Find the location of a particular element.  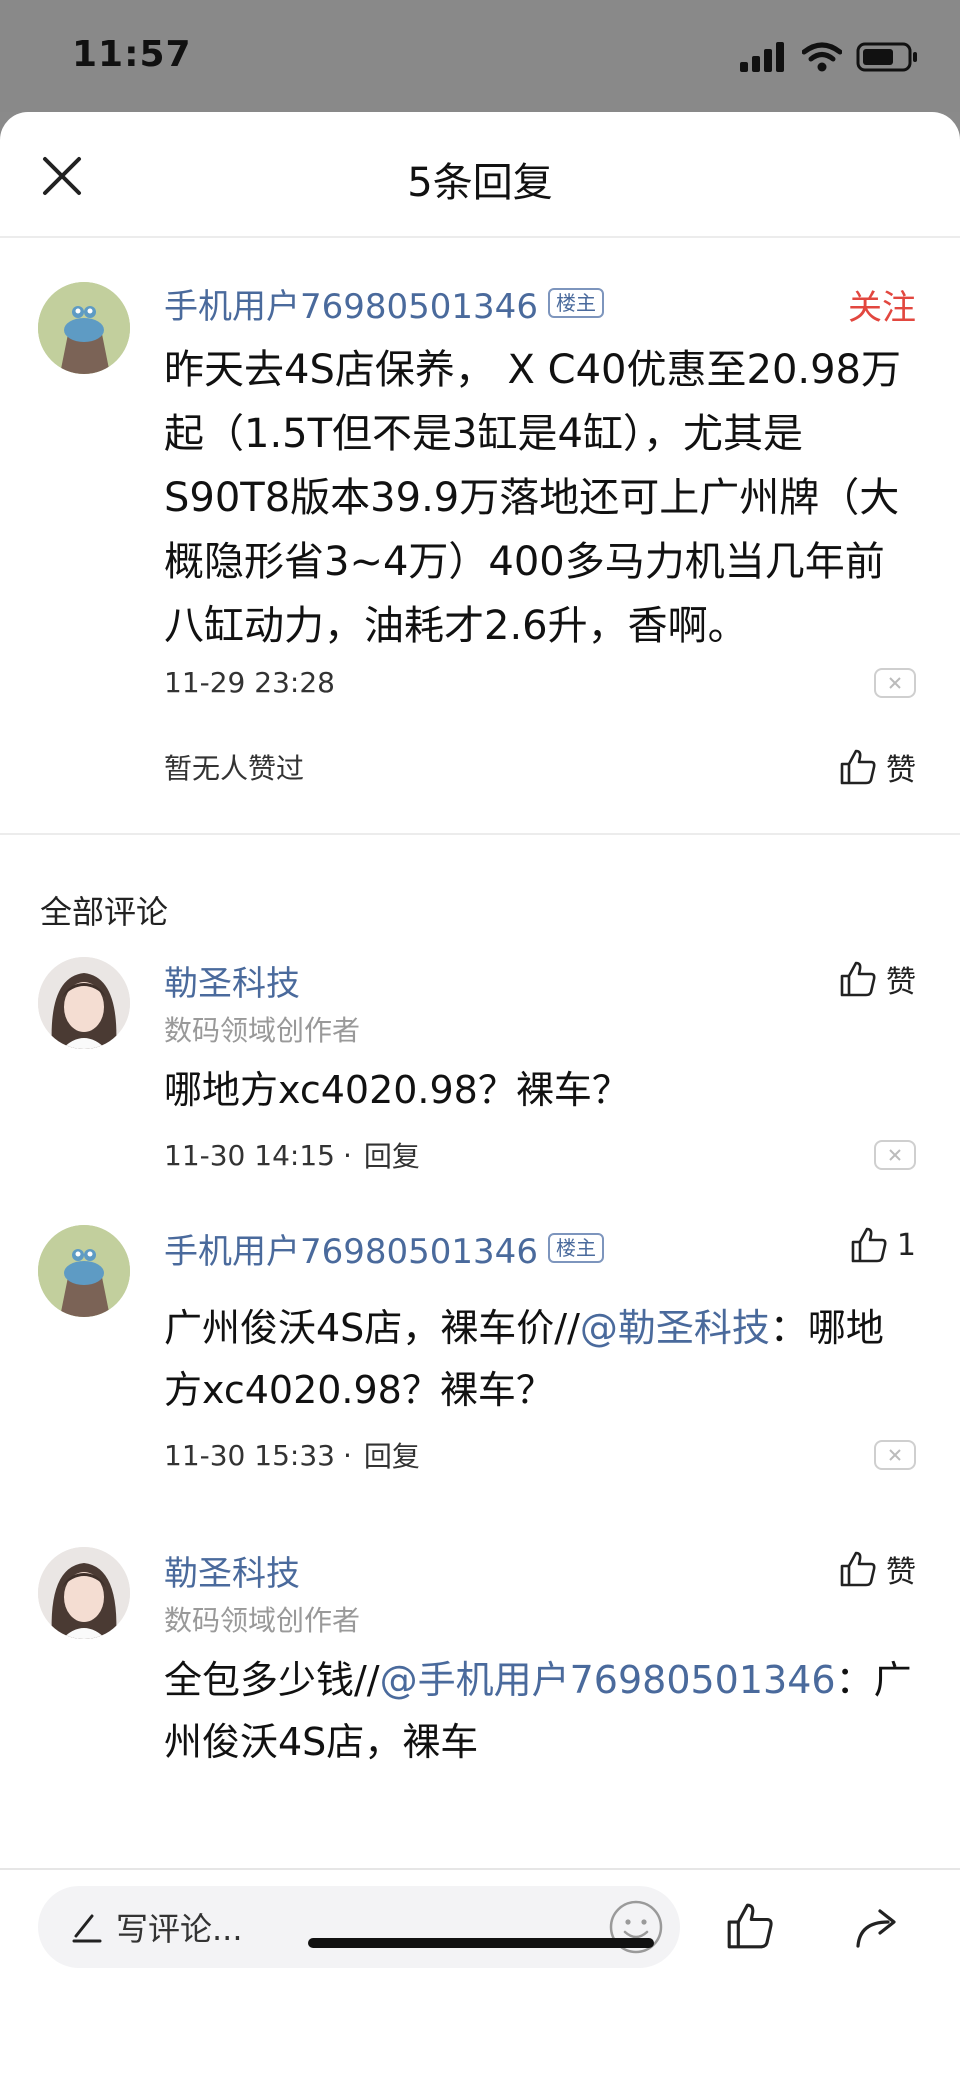

meta-row: 11-29 23:28 is located at coordinates (540, 682).